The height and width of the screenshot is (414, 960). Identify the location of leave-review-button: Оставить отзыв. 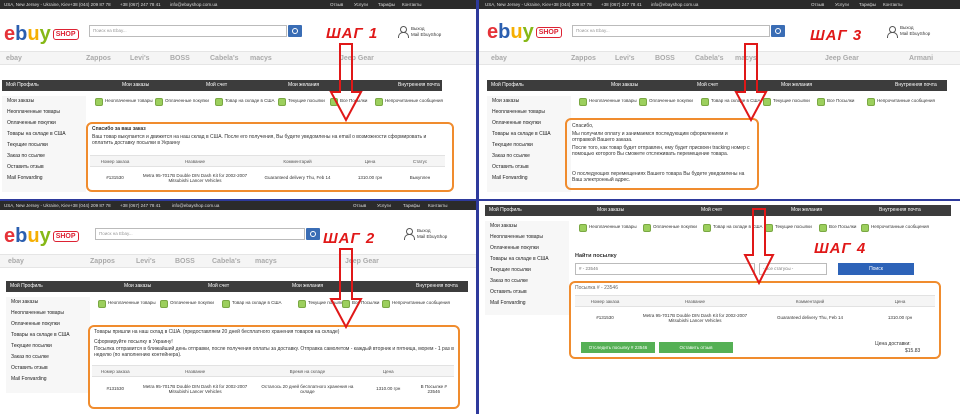
(696, 347).